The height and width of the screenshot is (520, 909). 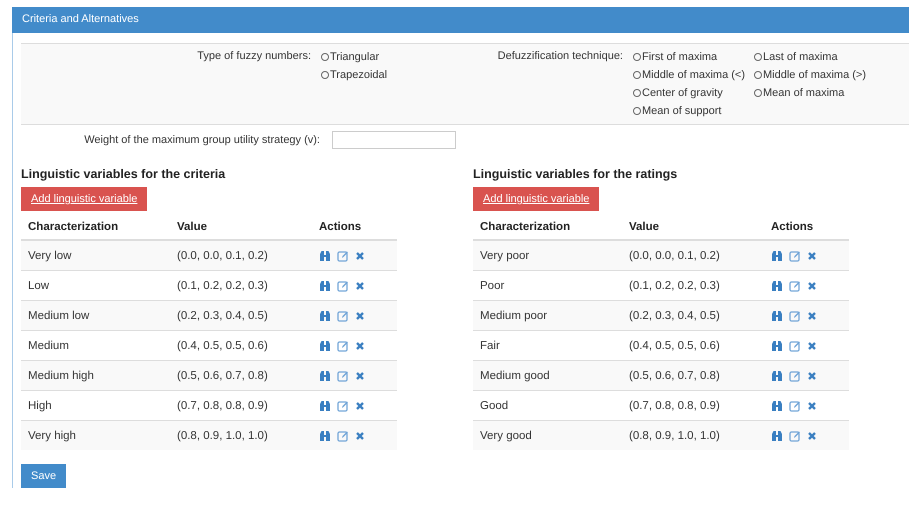 What do you see at coordinates (547, 255) in the screenshot?
I see `table-cell: Very poor` at bounding box center [547, 255].